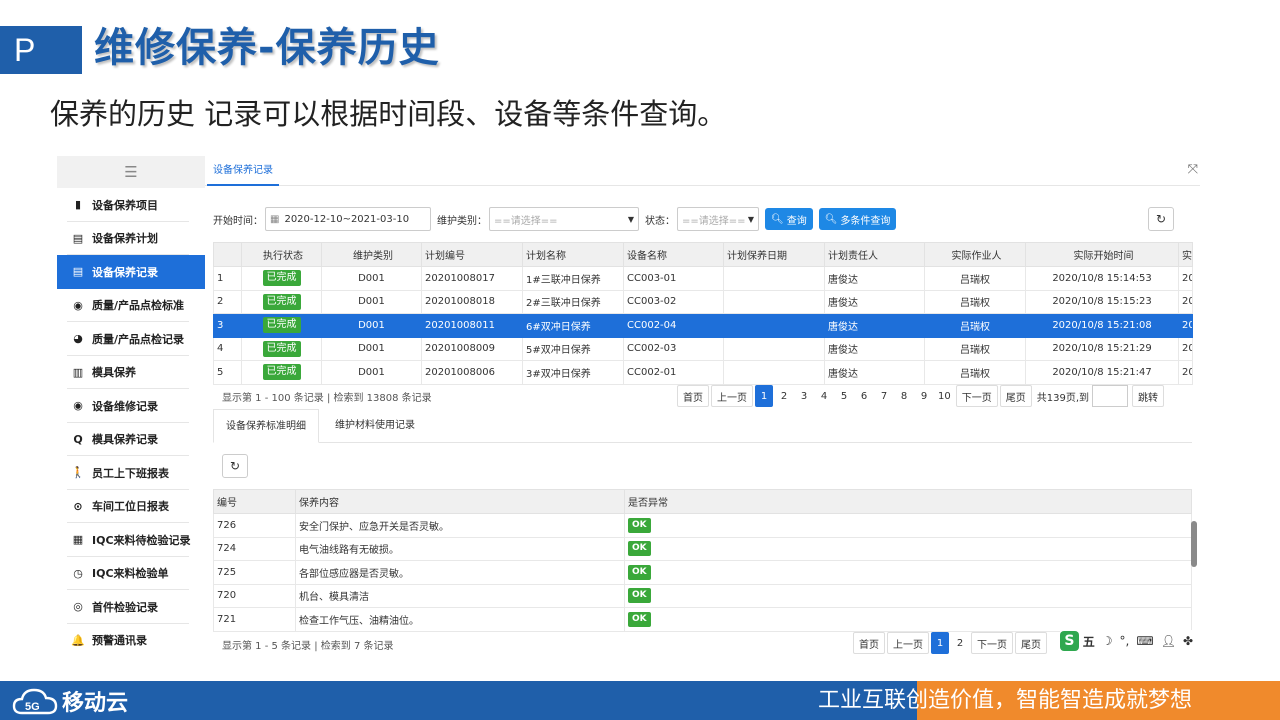 This screenshot has height=720, width=1280. Describe the element at coordinates (1148, 396) in the screenshot. I see `jump-button: 跳转` at that location.